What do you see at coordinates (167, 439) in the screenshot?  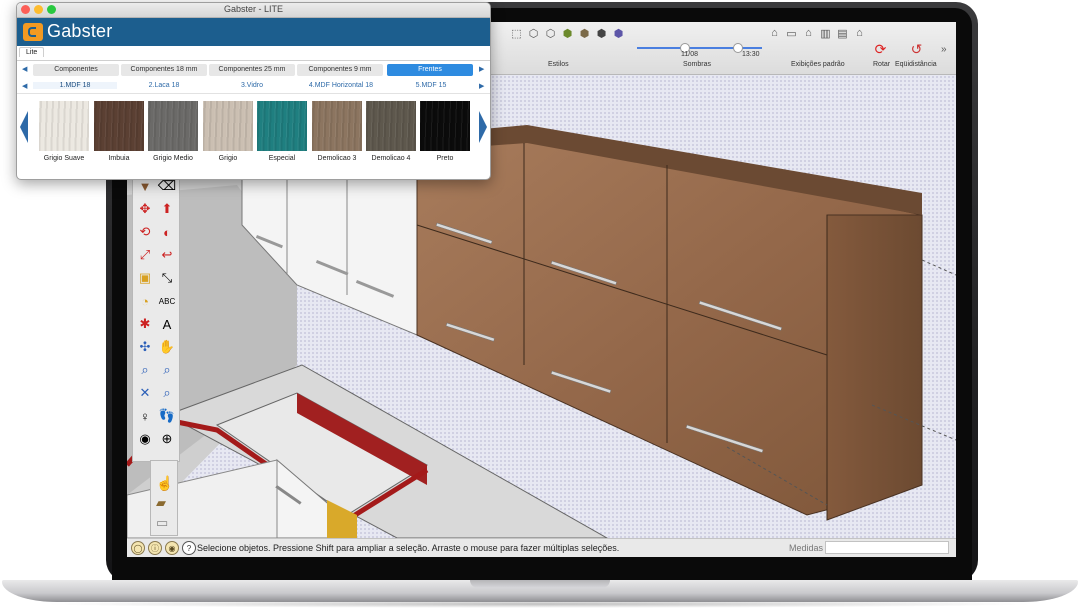 I see `section-plane-icon: ⊕` at bounding box center [167, 439].